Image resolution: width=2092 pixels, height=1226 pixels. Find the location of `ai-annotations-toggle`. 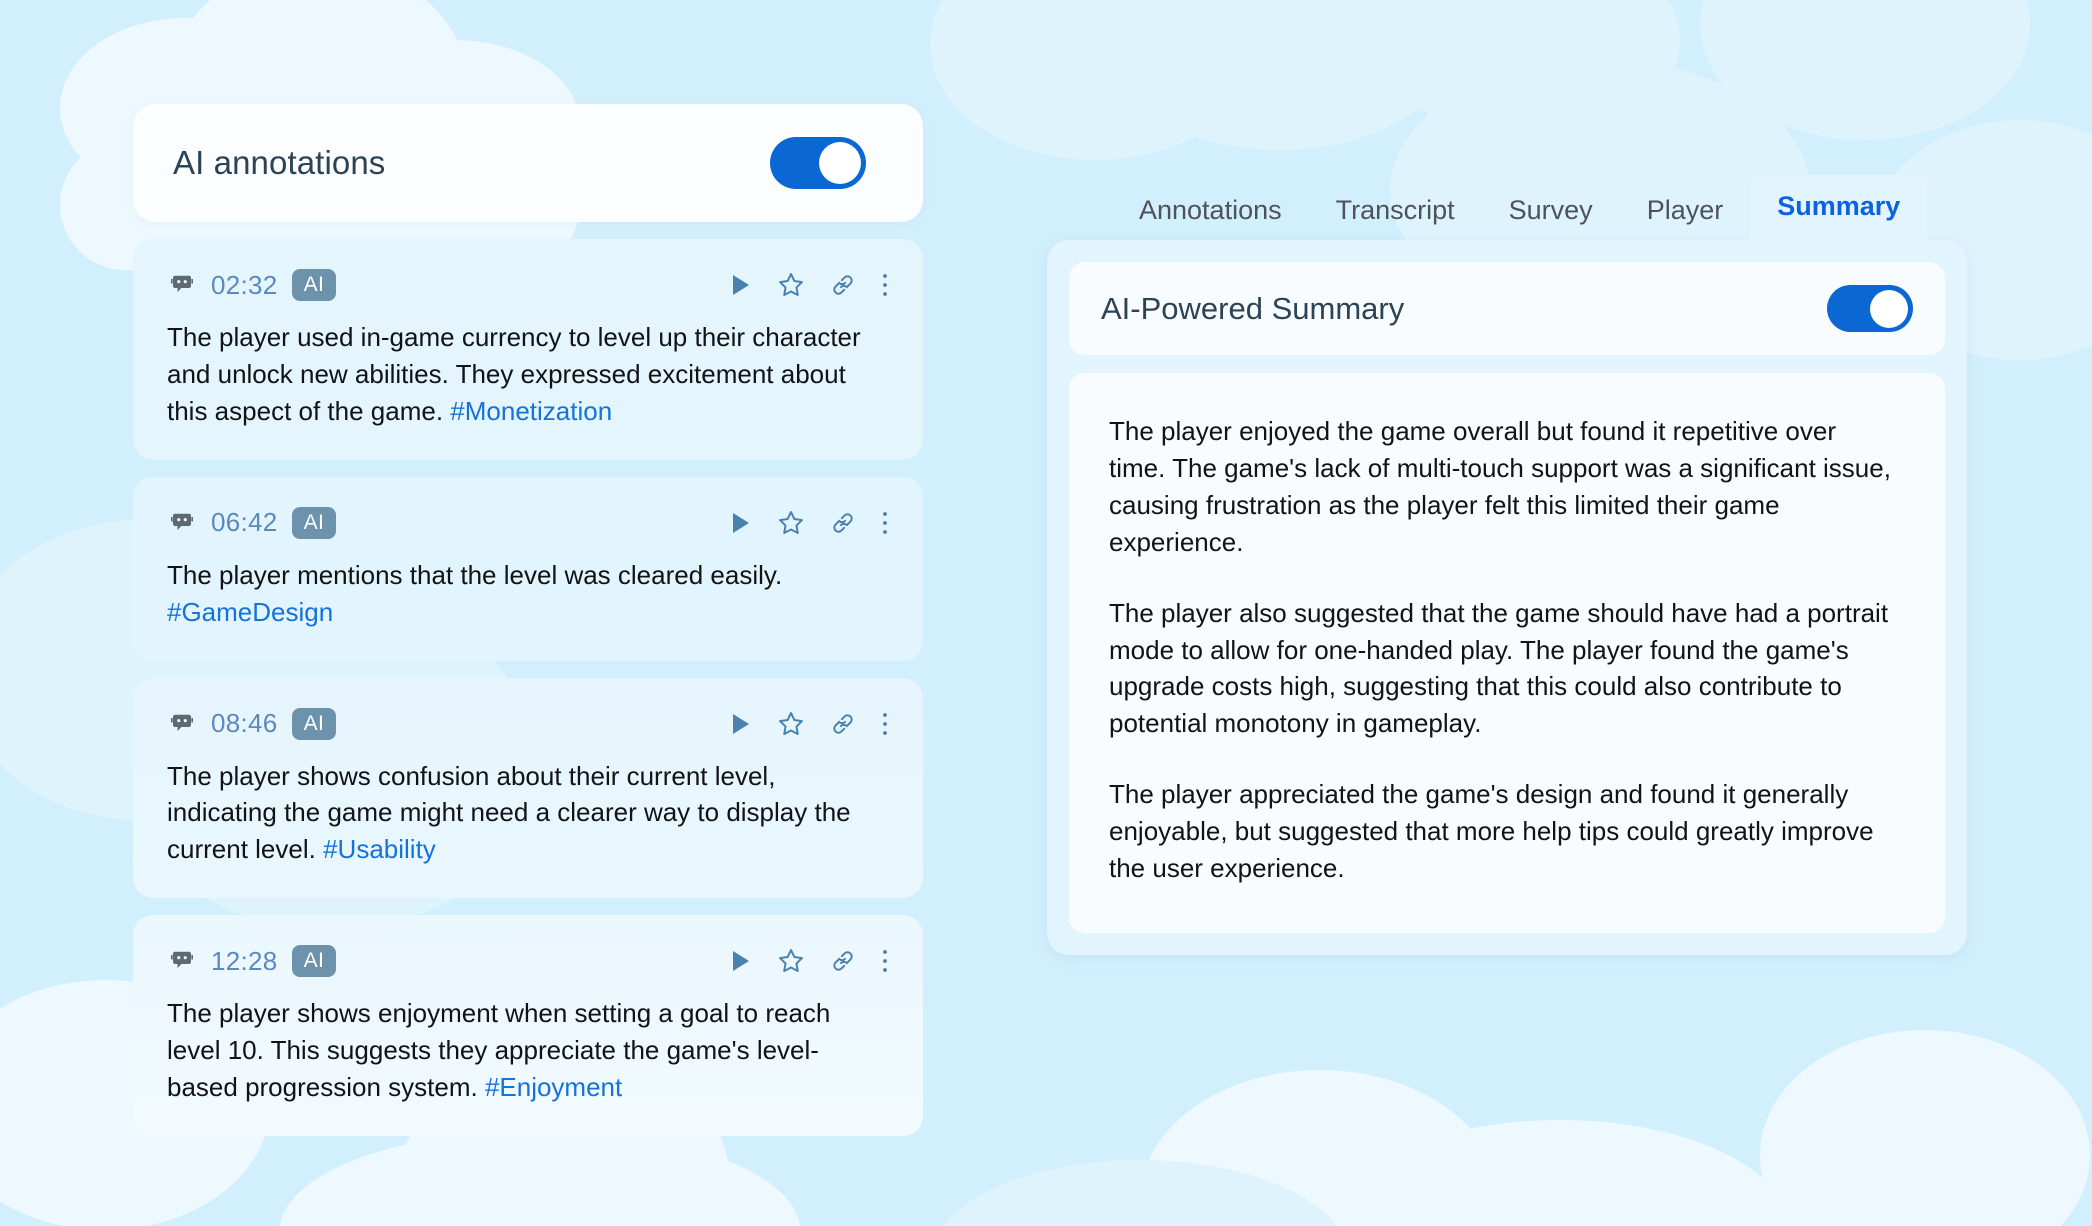

ai-annotations-toggle is located at coordinates (818, 163).